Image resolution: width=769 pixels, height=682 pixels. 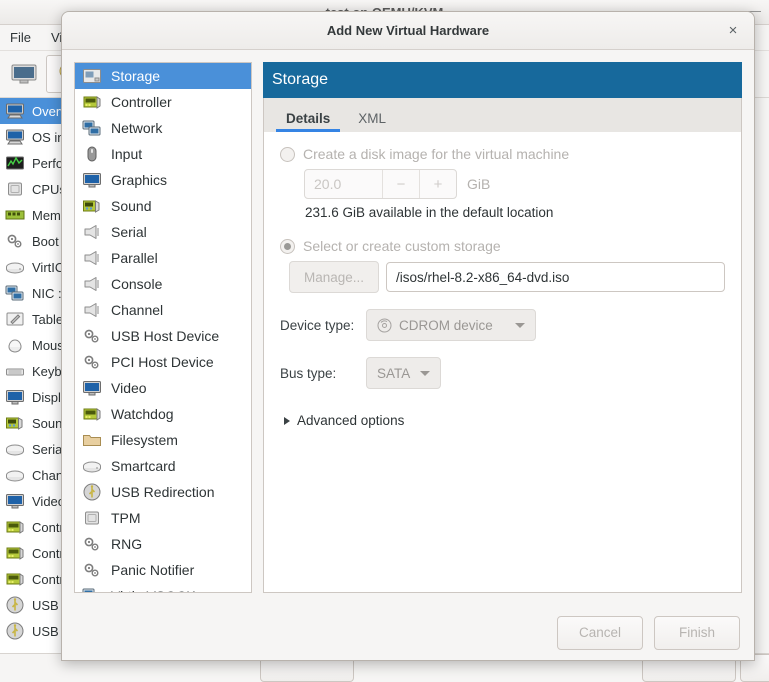 I want to click on disk-size-unit-label: GiB, so click(x=479, y=184).